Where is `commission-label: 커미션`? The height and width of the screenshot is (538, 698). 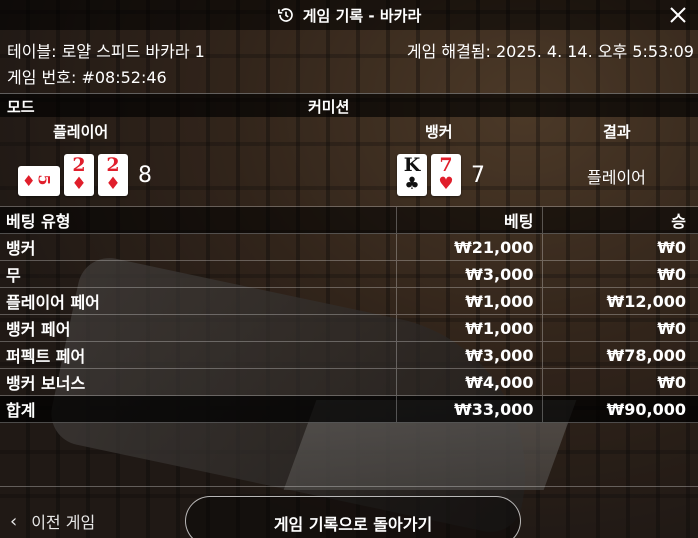
commission-label: 커미션 is located at coordinates (329, 107).